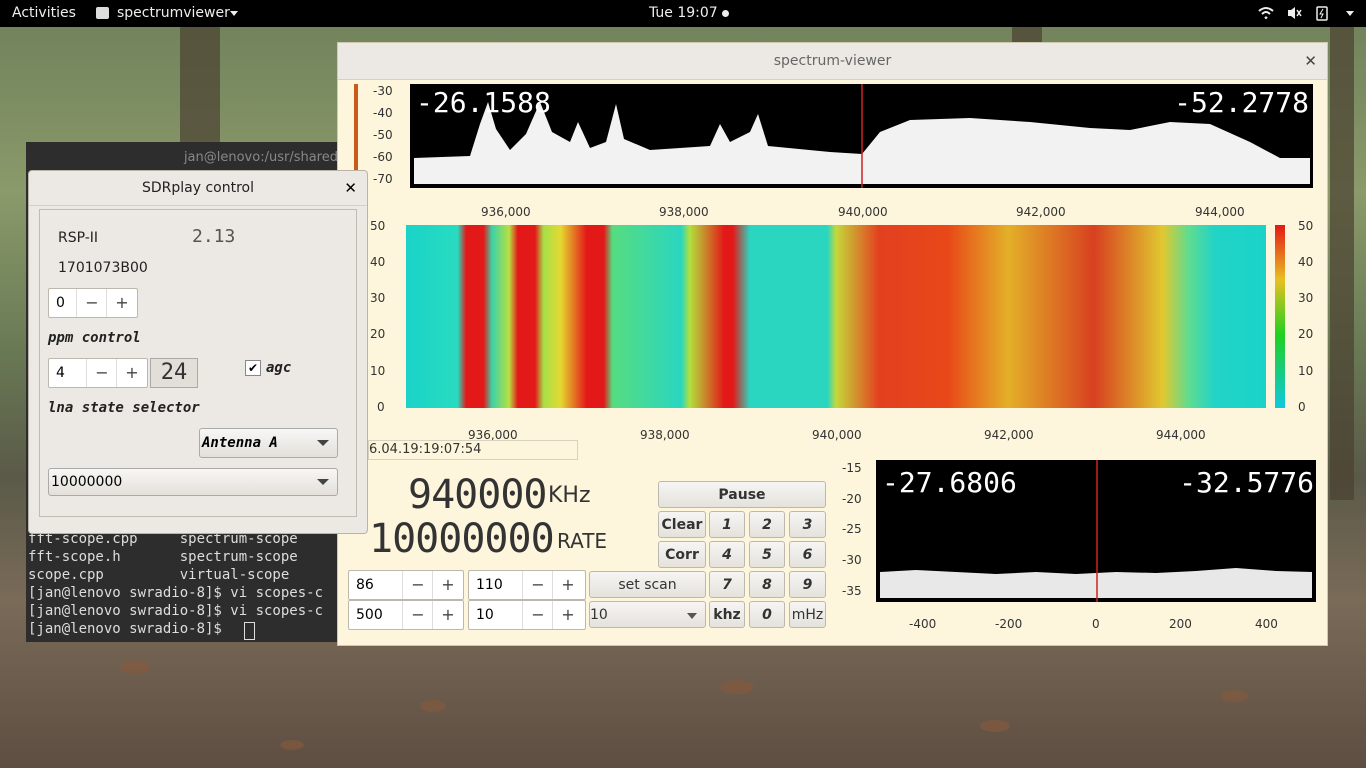 The height and width of the screenshot is (768, 1366). Describe the element at coordinates (807, 614) in the screenshot. I see `mhz-button: mHz` at that location.